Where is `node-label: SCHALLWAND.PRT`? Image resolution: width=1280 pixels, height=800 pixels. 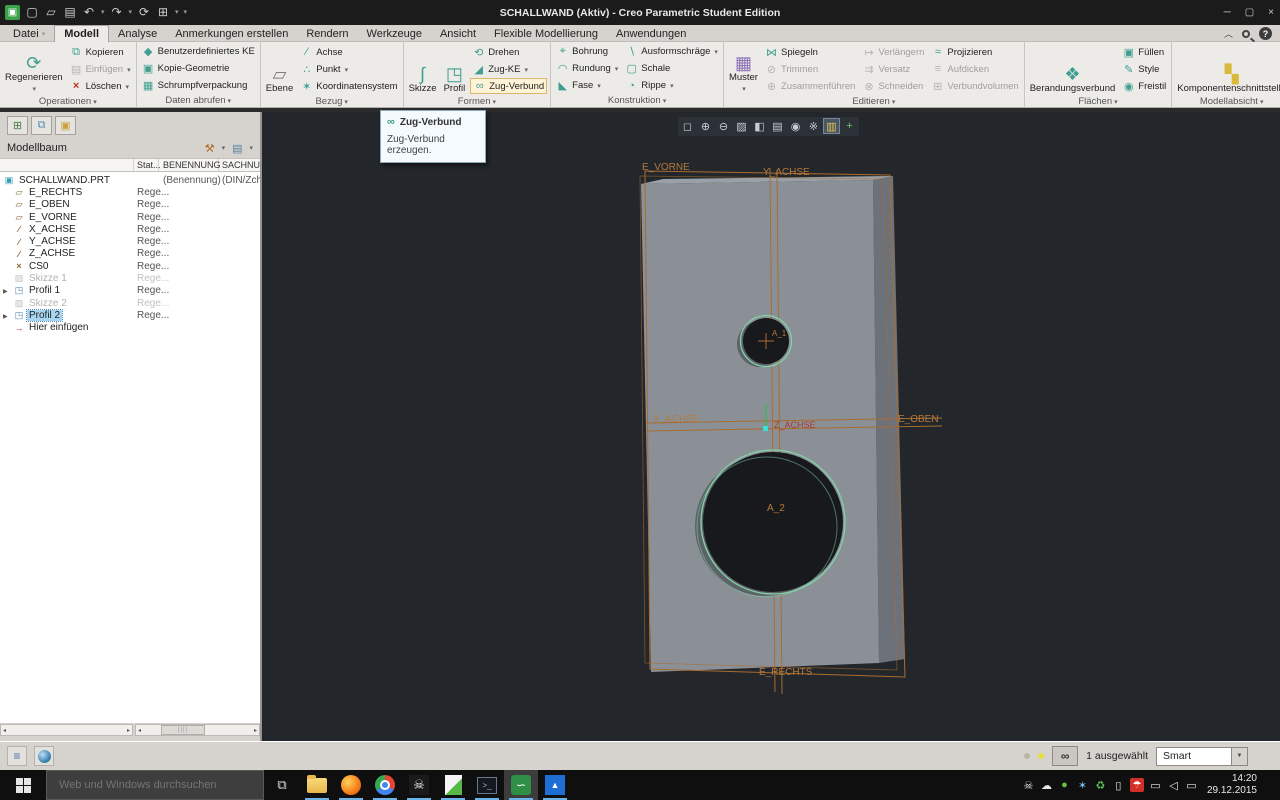
node-label: SCHALLWAND.PRT is located at coordinates (64, 180).